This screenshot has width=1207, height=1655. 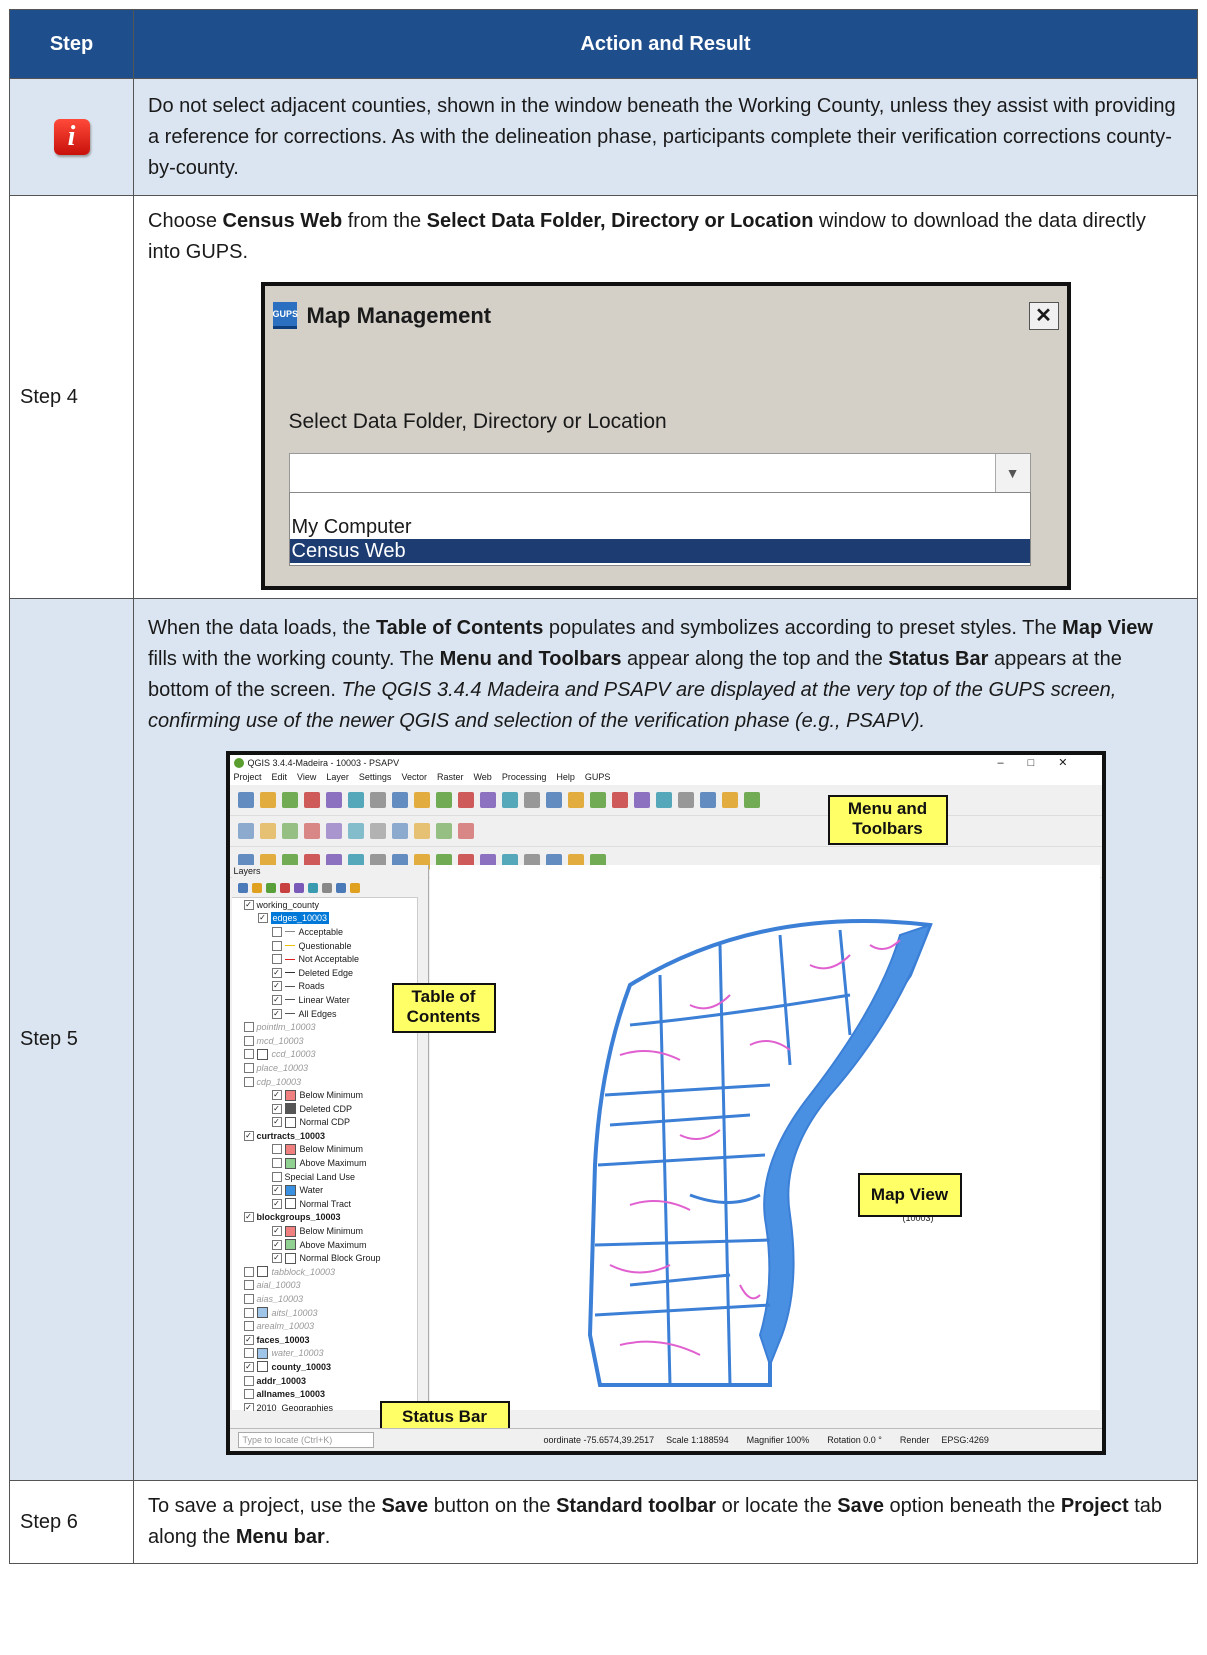 I want to click on layer-item: Above Maximum, so click(x=332, y=1163).